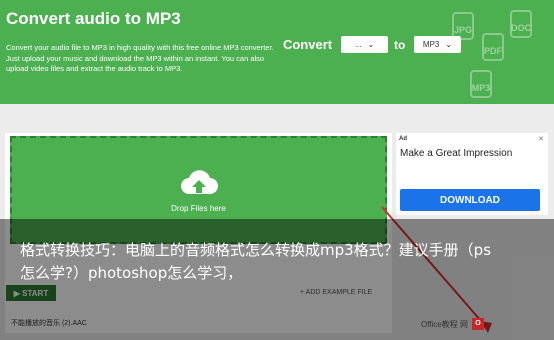 The width and height of the screenshot is (554, 340). What do you see at coordinates (493, 47) in the screenshot?
I see `pdf-file-icon: PDF` at bounding box center [493, 47].